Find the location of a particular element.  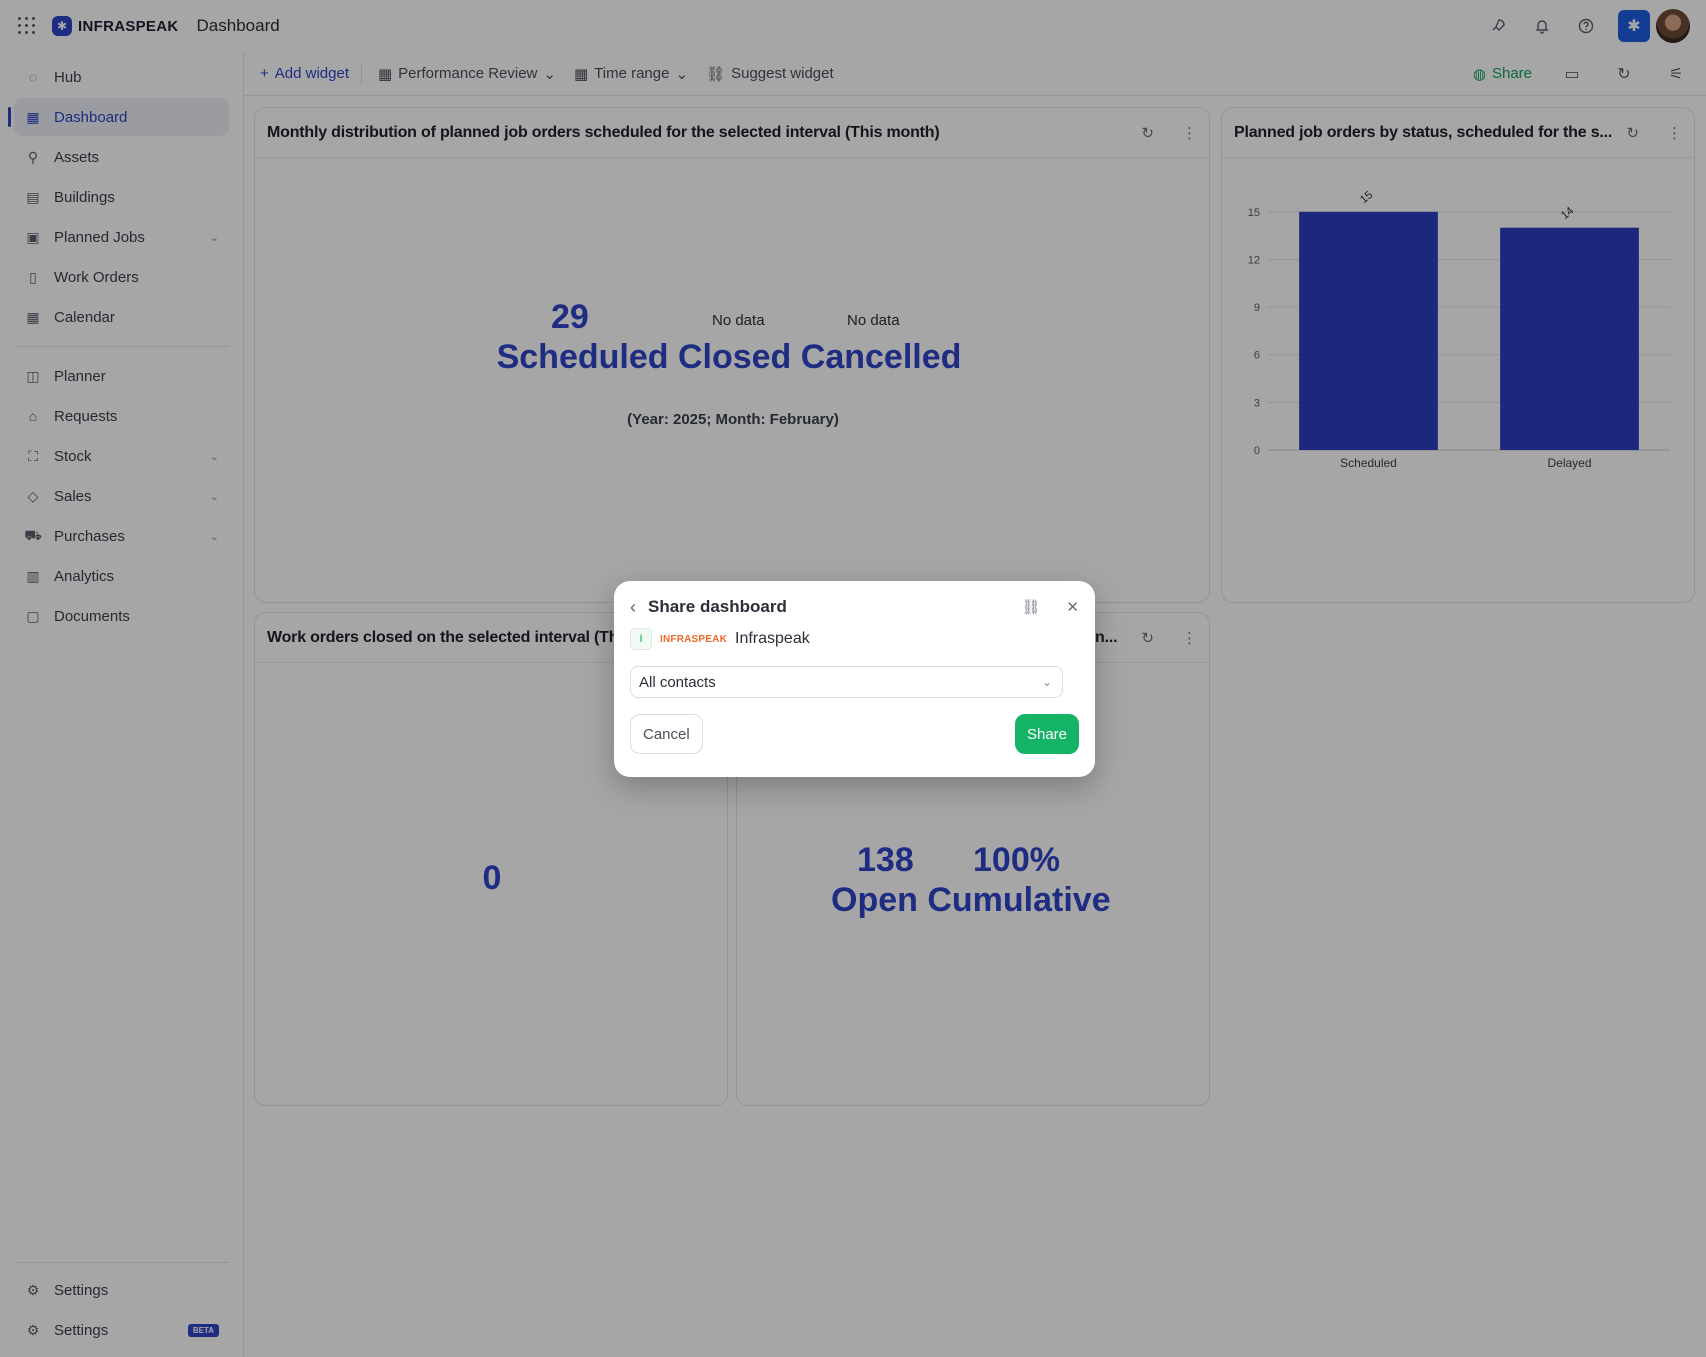

org-tag: INFRASPEAK is located at coordinates (694, 639).